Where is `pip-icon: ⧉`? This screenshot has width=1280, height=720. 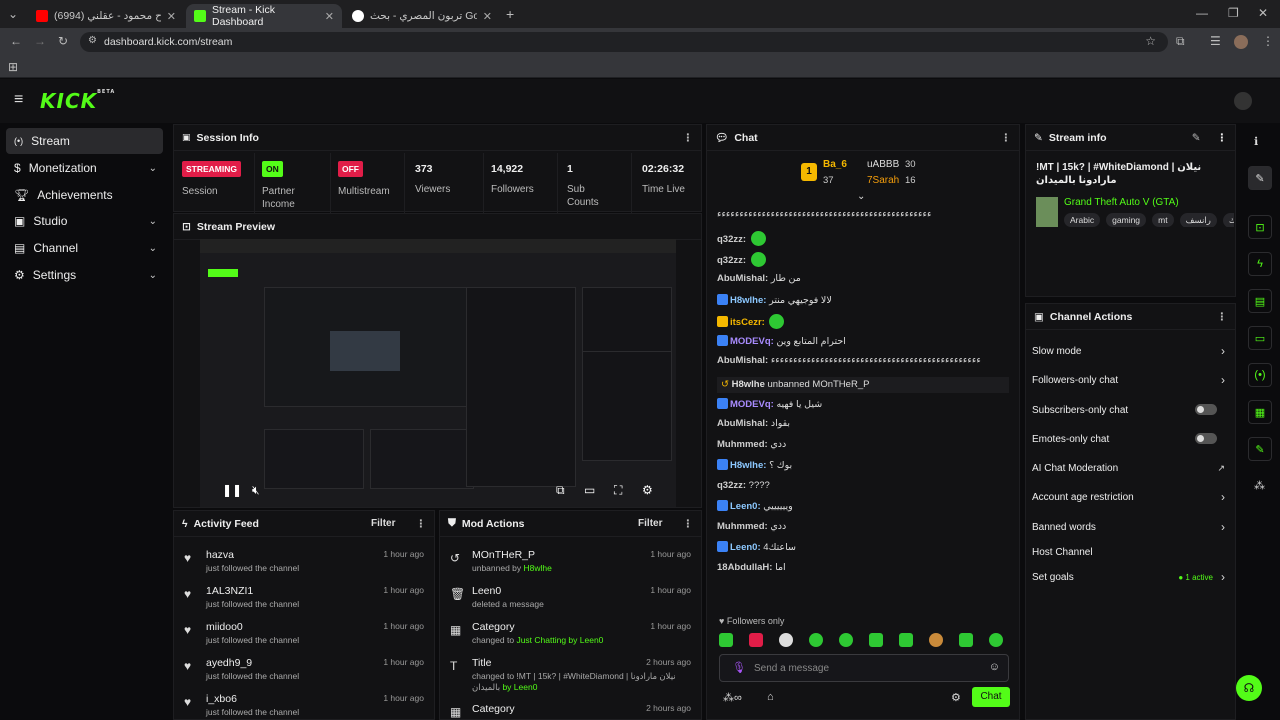
pip-icon: ⧉ is located at coordinates (560, 490).